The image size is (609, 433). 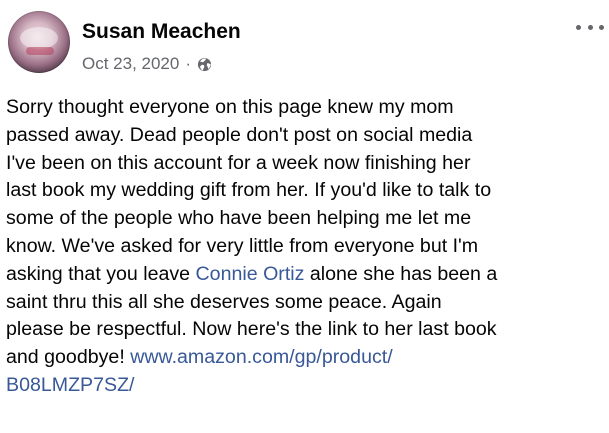 I want to click on avatar-graphic-accent, so click(x=40, y=51).